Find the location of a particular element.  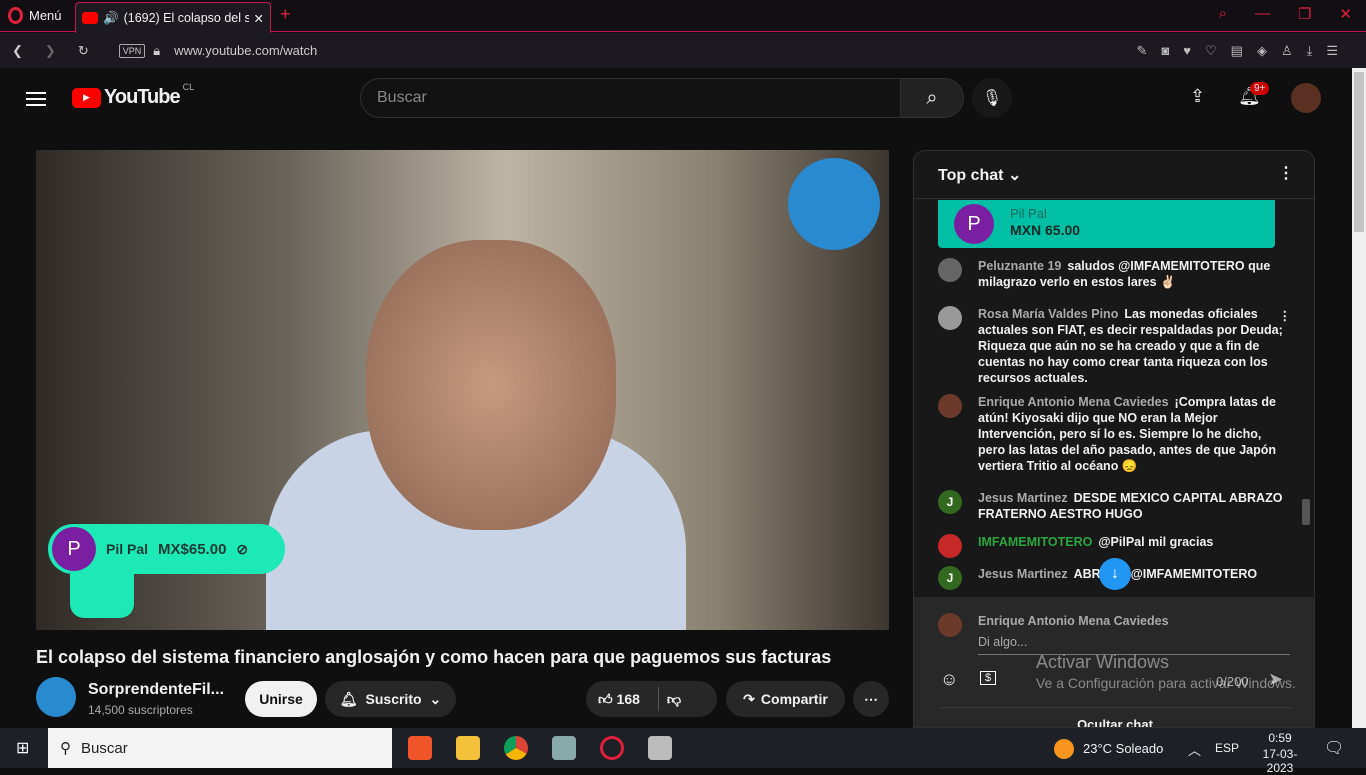

language-indicator: ESP is located at coordinates (1227, 748).